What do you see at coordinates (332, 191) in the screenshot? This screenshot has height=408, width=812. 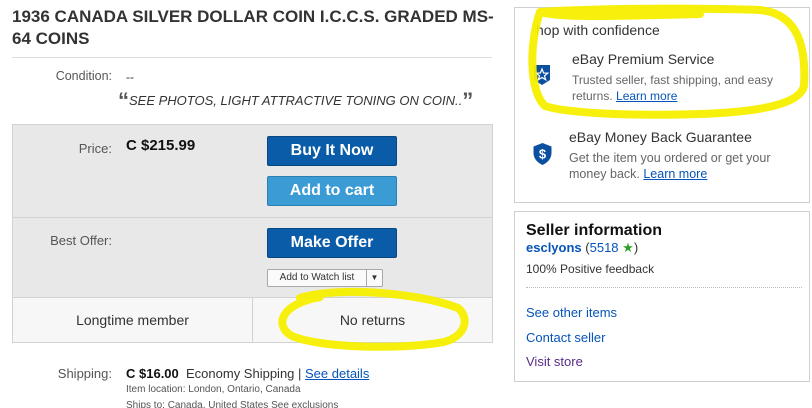 I see `add-to-cart-button: Add to cart` at bounding box center [332, 191].